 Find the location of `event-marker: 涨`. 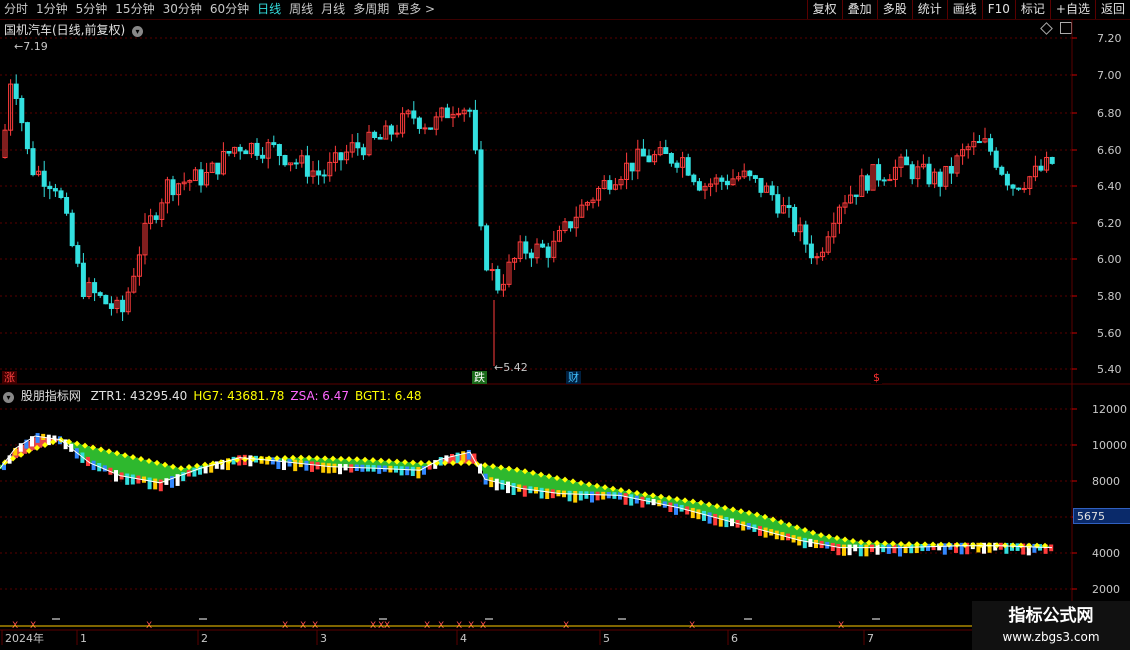

event-marker: 涨 is located at coordinates (9, 377).